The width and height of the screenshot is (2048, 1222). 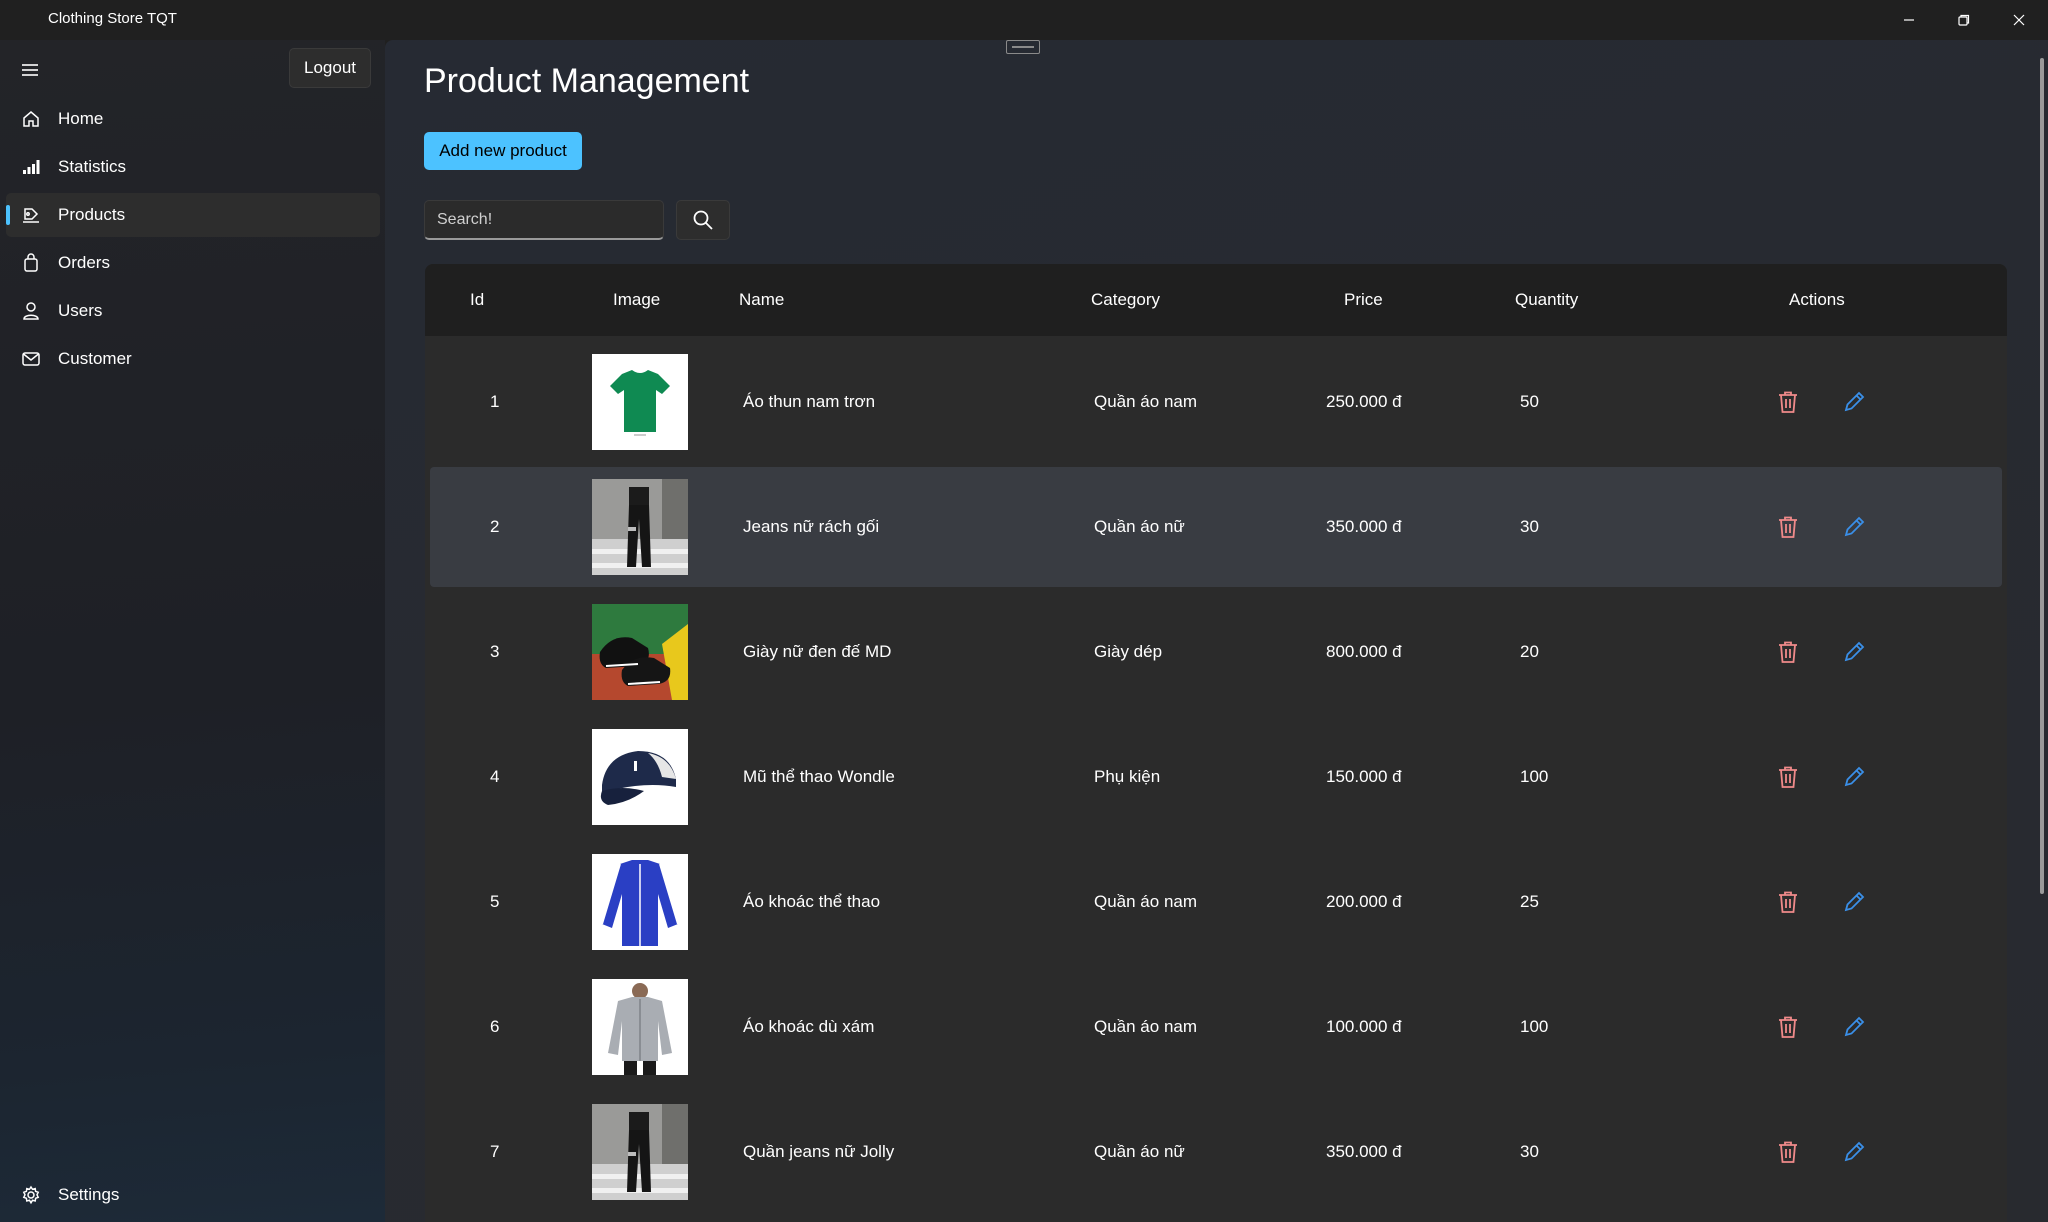 I want to click on products-icon, so click(x=31, y=215).